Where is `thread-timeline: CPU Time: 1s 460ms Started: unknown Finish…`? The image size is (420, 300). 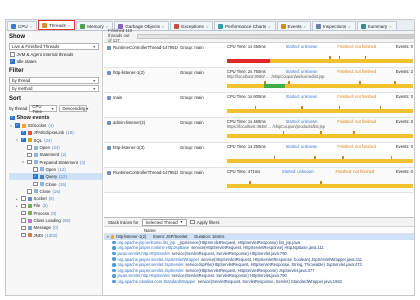 thread-timeline: CPU Time: 1s 460ms Started: unknown Finish… is located at coordinates (319, 130).